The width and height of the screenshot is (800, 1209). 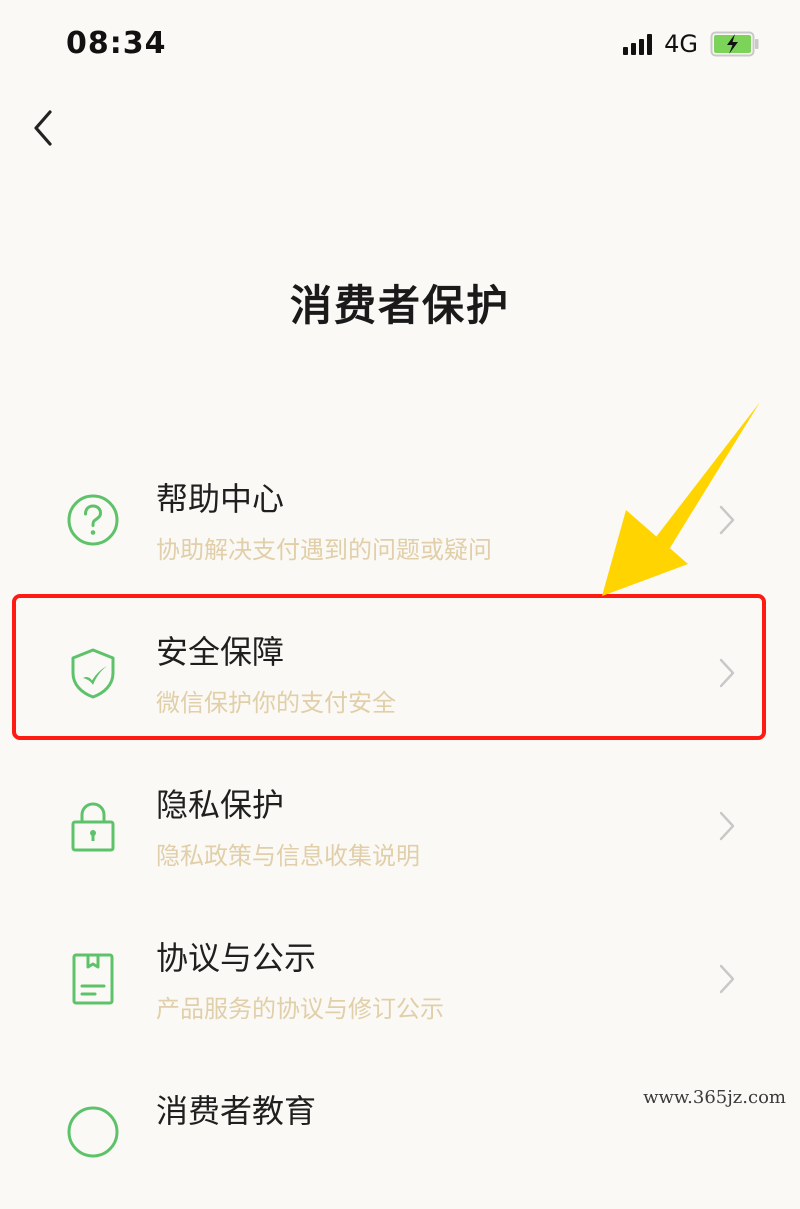 I want to click on cellular-signal-icon, so click(x=638, y=44).